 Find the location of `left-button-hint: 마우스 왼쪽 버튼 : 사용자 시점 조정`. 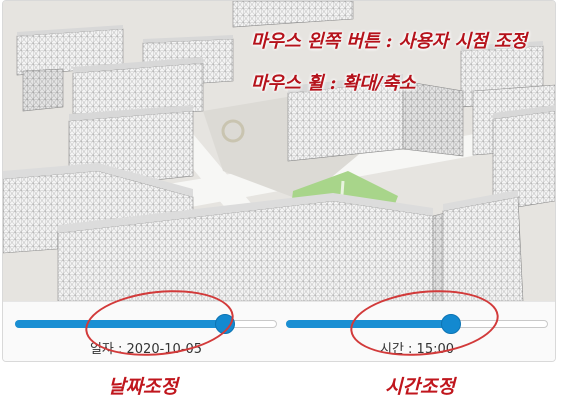

left-button-hint: 마우스 왼쪽 버튼 : 사용자 시점 조정 is located at coordinates (389, 41).